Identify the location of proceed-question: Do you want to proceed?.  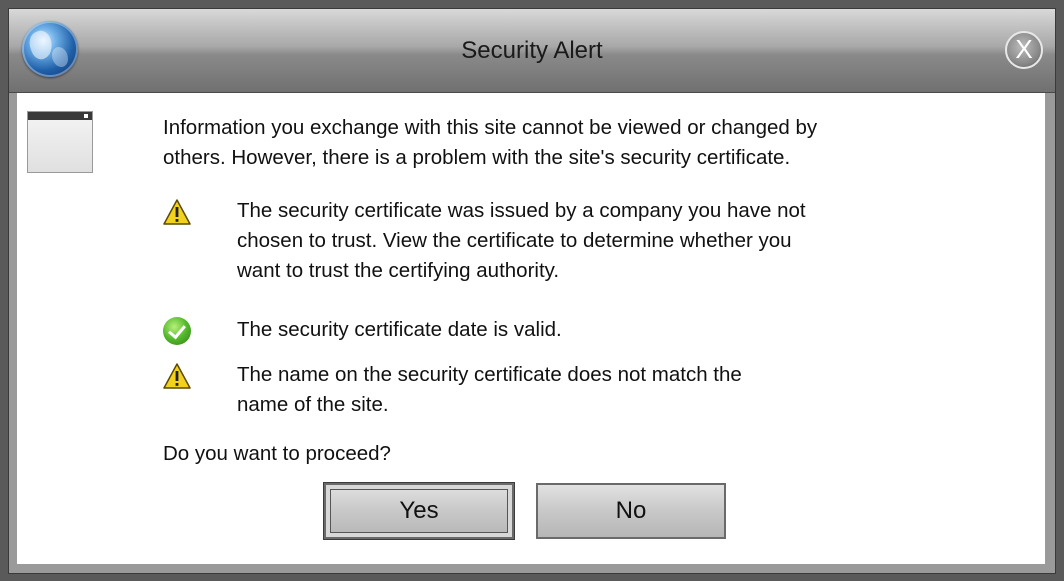
(277, 453).